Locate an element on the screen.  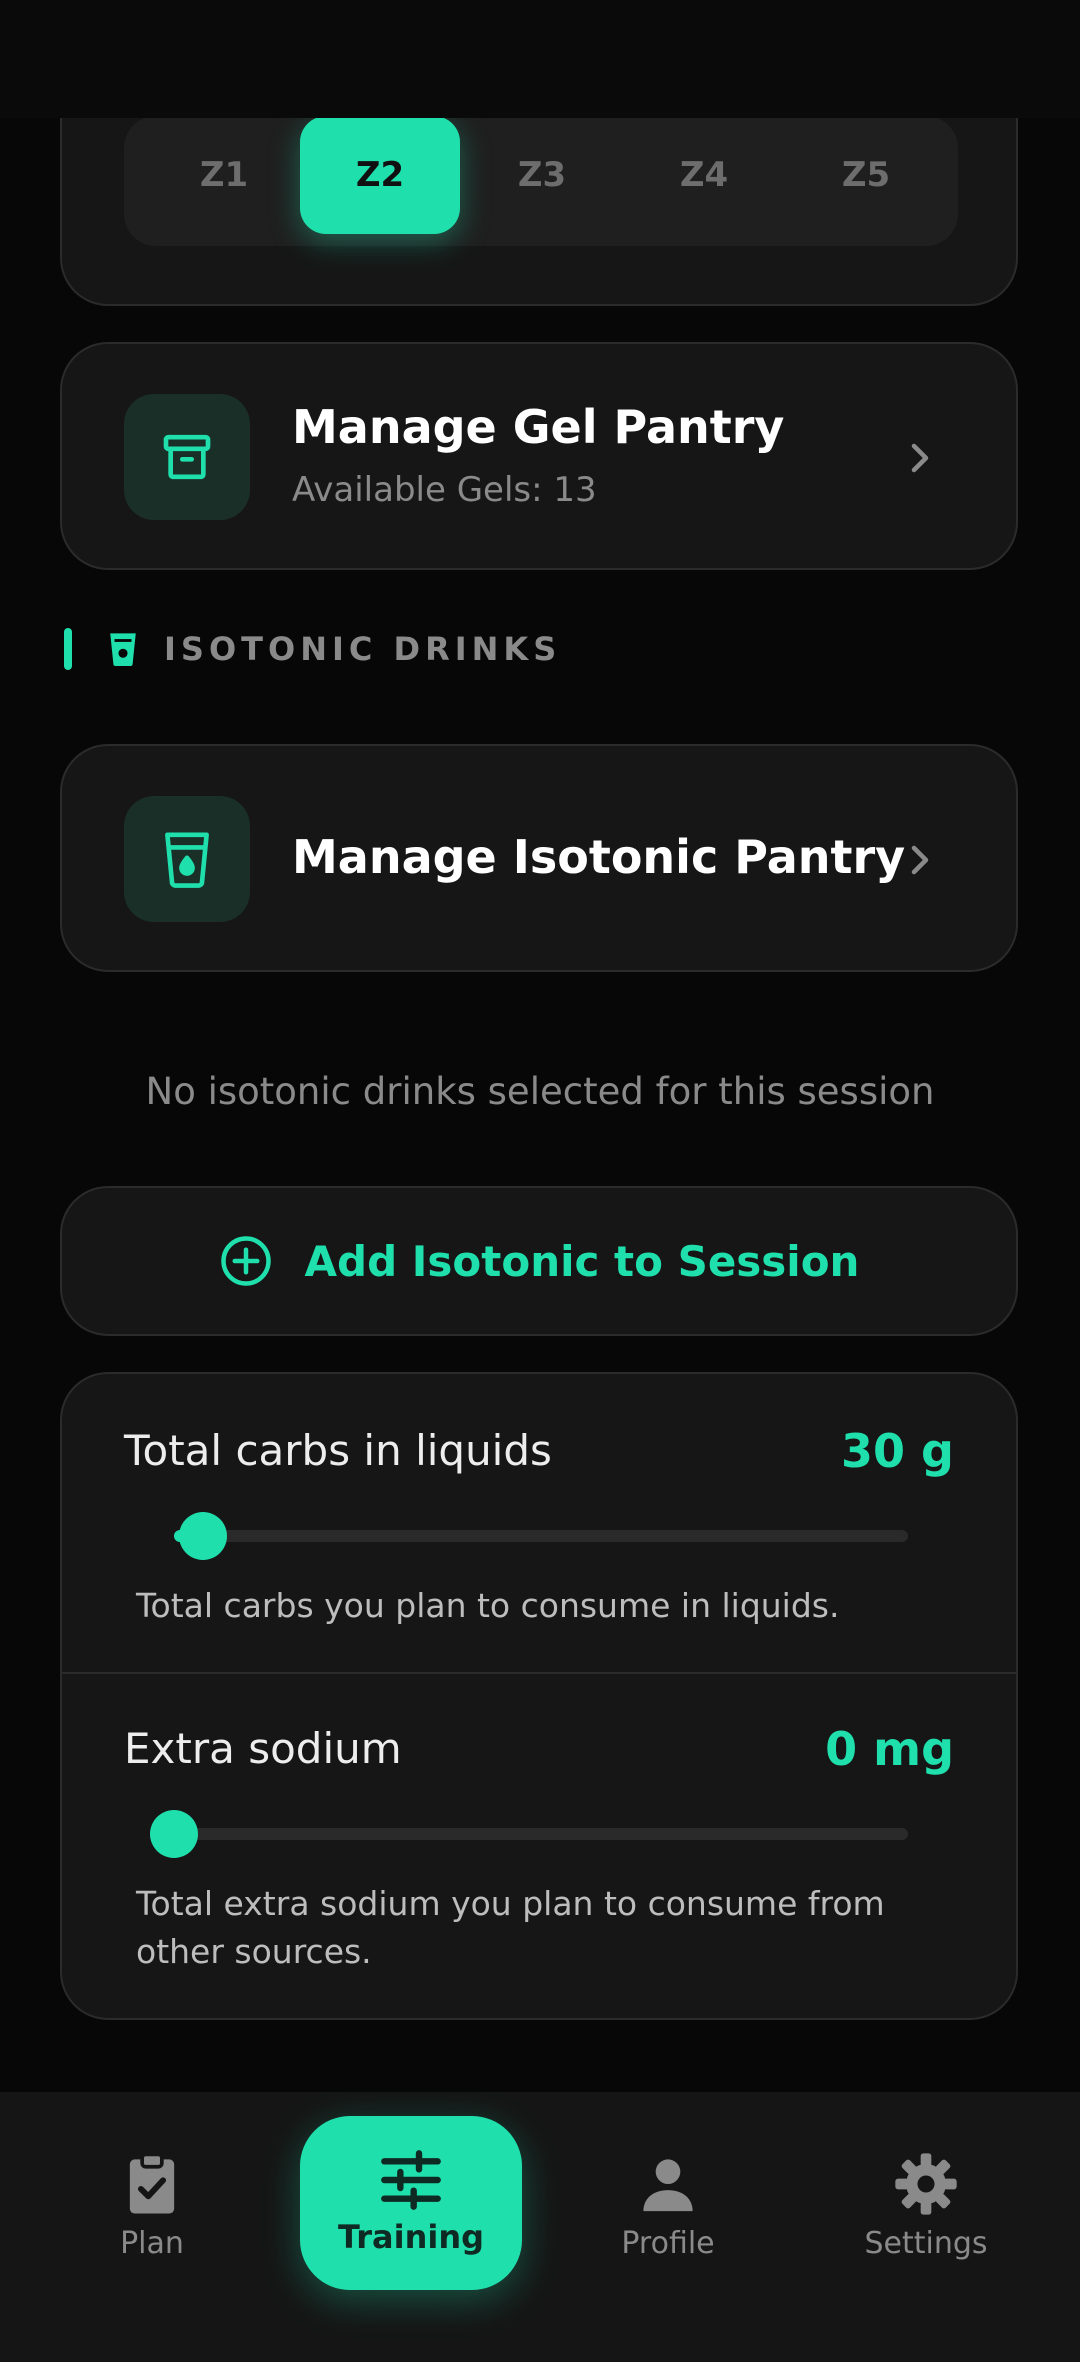
sliders-icon is located at coordinates (411, 2180).